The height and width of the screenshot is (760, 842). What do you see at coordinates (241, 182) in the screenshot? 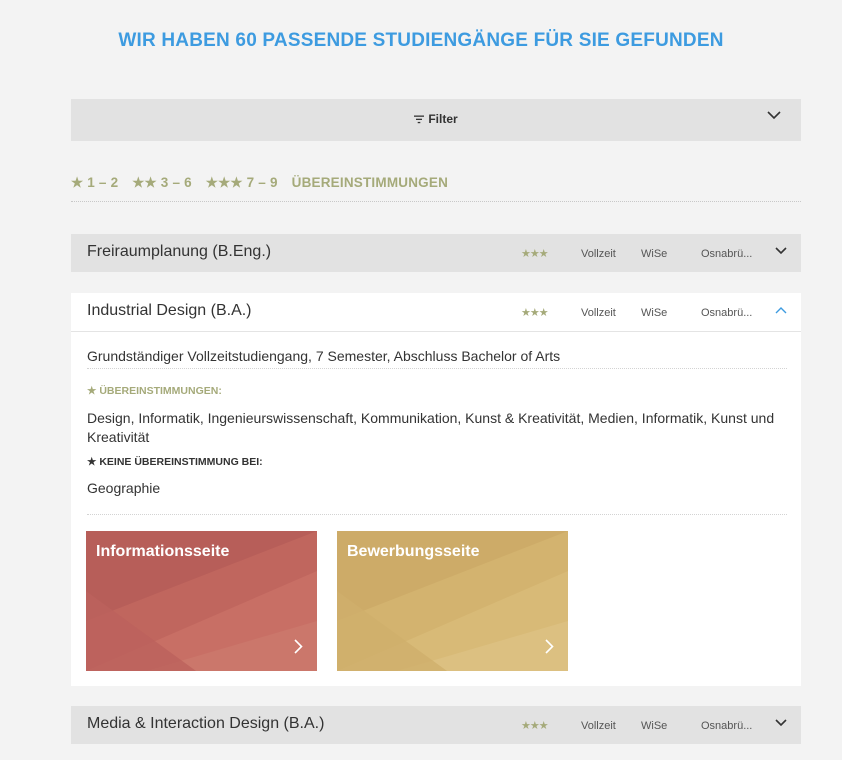
I see `legend-range-3: ★★★ 7 – 9` at bounding box center [241, 182].